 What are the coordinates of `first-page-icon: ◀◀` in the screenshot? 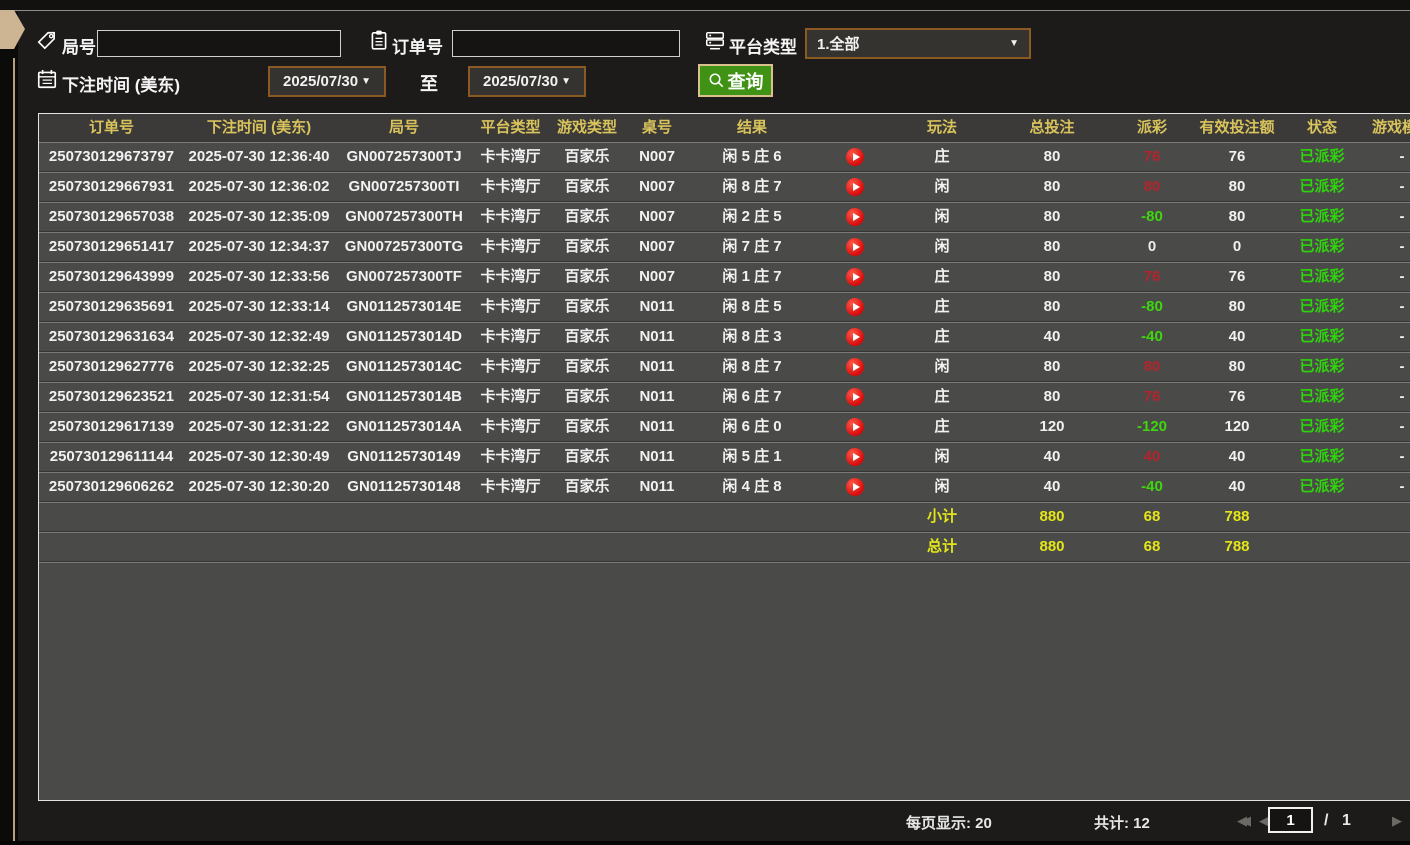 It's located at (1244, 821).